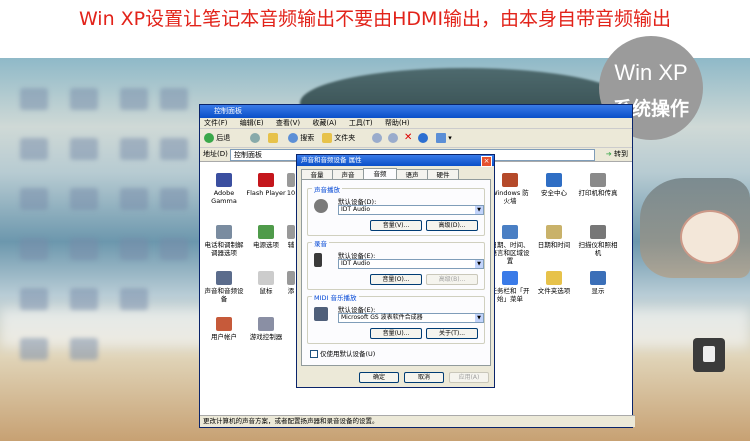  What do you see at coordinates (224, 287) in the screenshot?
I see `cp-item-sounds: 声音和音频设备` at bounding box center [224, 287].